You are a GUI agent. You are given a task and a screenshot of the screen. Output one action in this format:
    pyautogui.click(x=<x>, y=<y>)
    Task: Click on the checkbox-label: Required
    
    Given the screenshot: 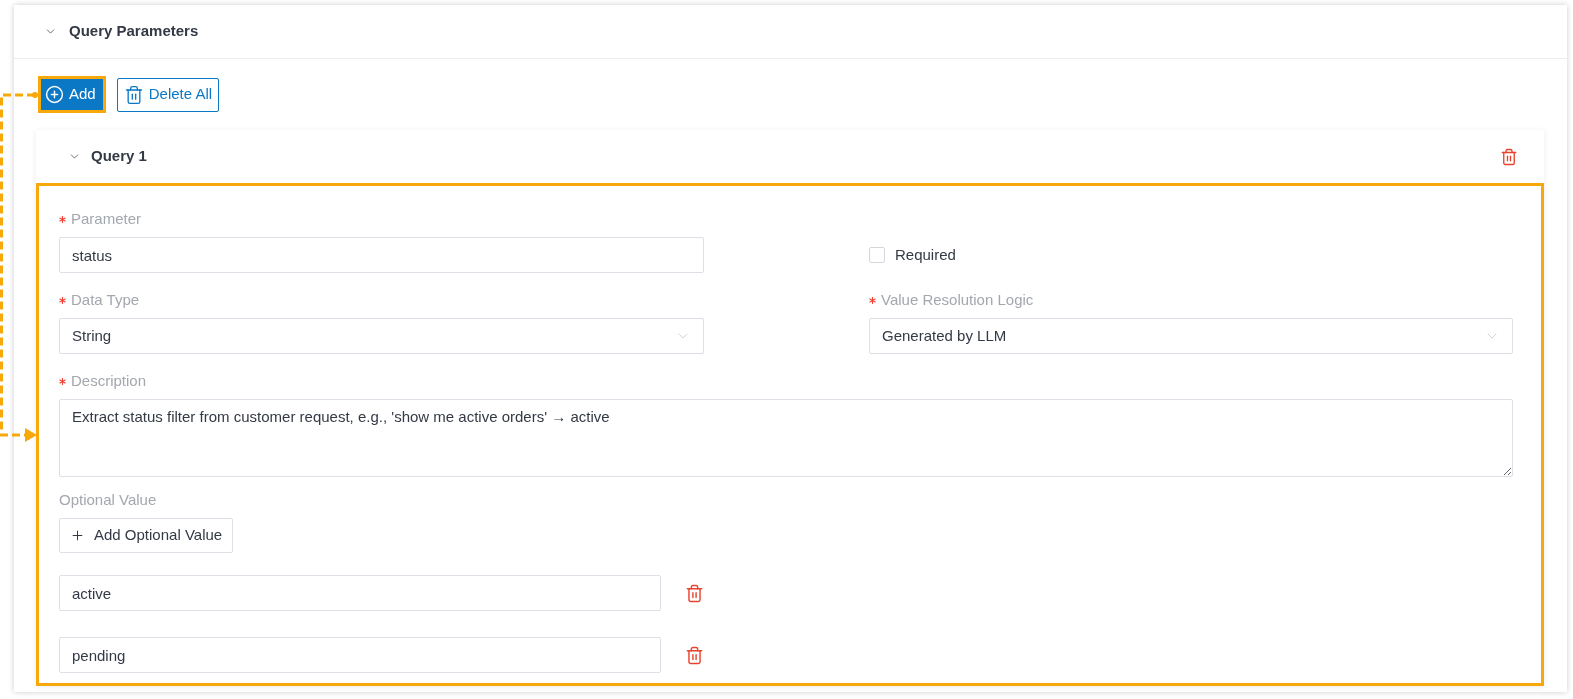 What is the action you would take?
    pyautogui.click(x=925, y=254)
    